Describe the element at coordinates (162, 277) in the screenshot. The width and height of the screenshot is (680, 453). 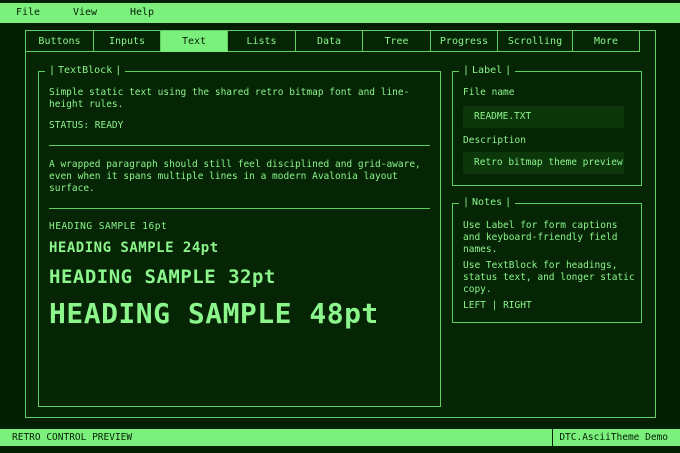
I see `heading-32pt: HEADING SAMPLE 32pt` at that location.